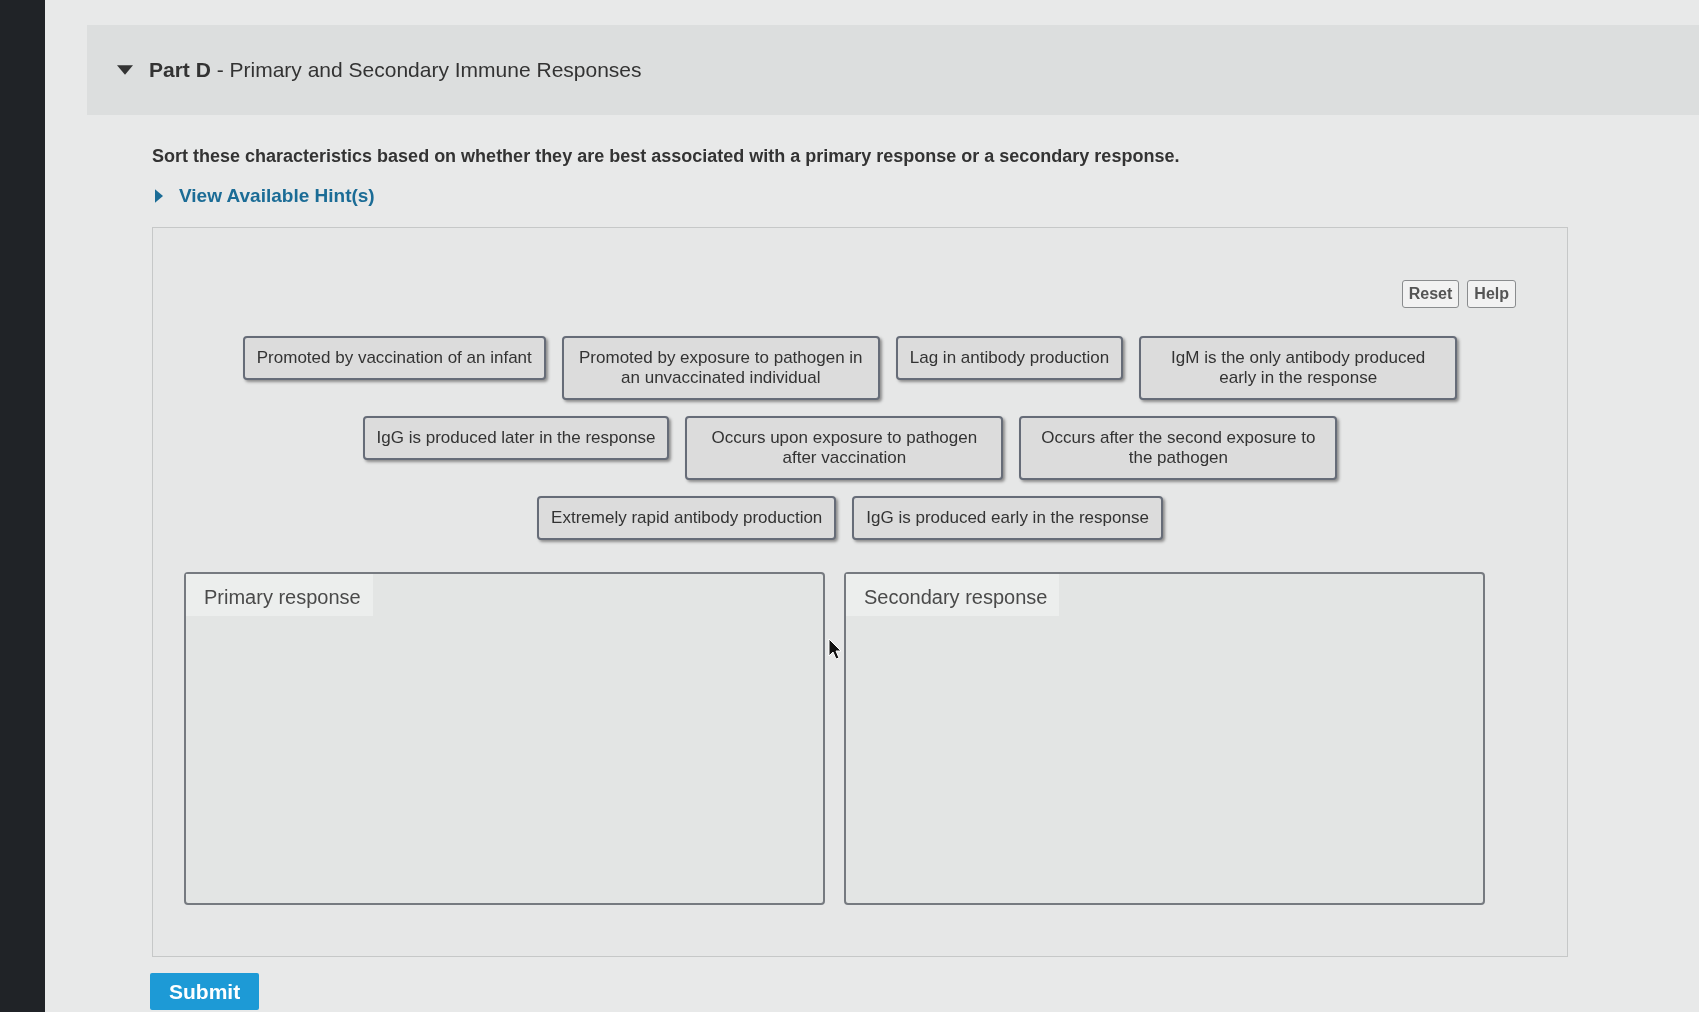 This screenshot has width=1699, height=1012. What do you see at coordinates (516, 437) in the screenshot?
I see `draggable-label: IgG is produced later in the response` at bounding box center [516, 437].